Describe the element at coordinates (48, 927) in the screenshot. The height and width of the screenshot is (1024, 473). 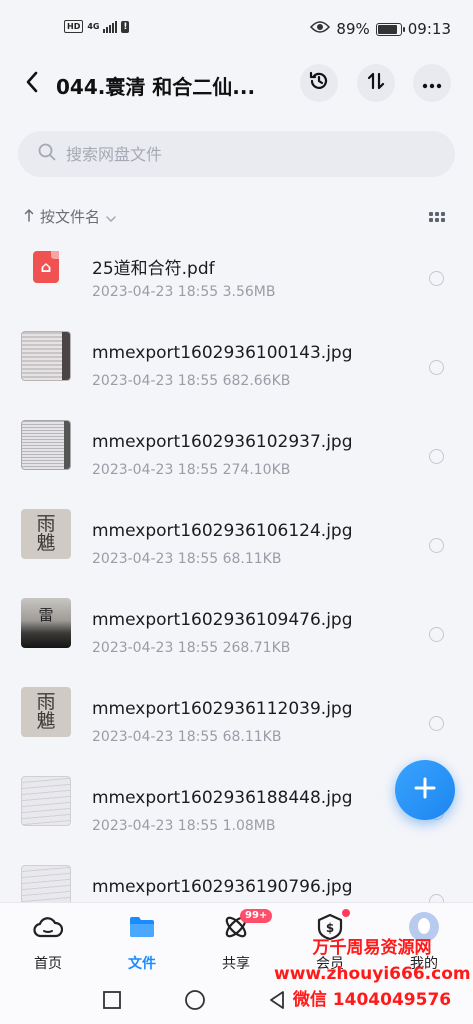
I see `cloud-icon` at that location.